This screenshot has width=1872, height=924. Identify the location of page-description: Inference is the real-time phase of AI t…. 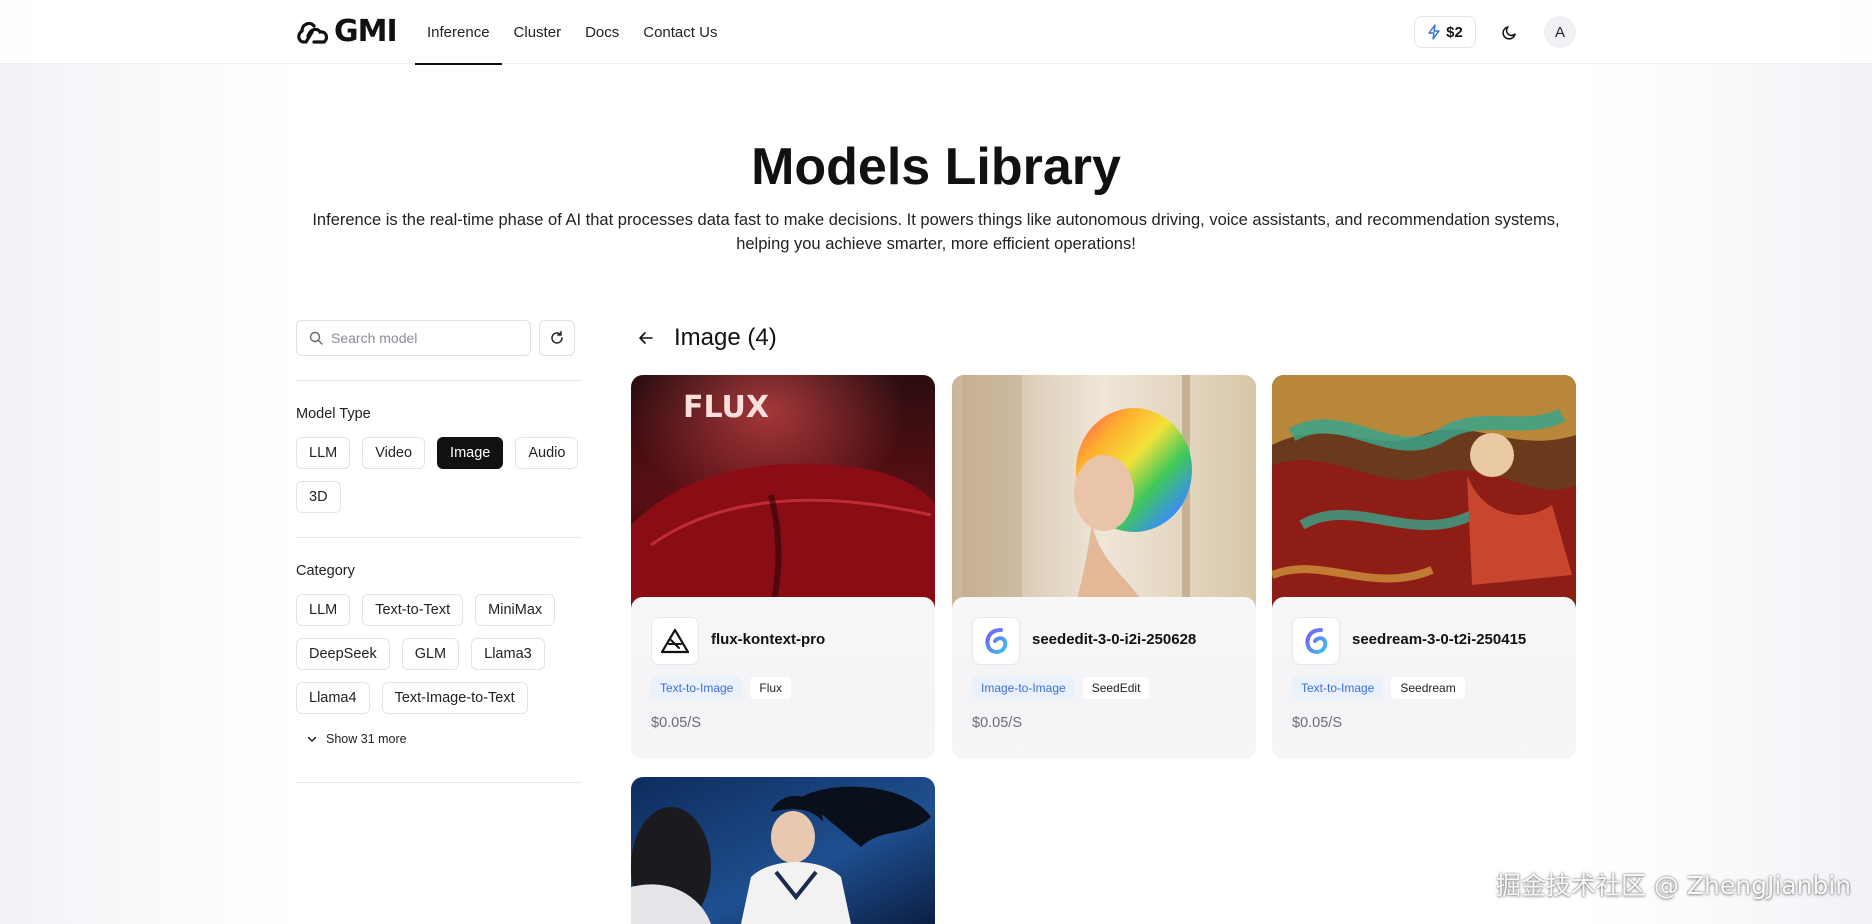
(936, 232).